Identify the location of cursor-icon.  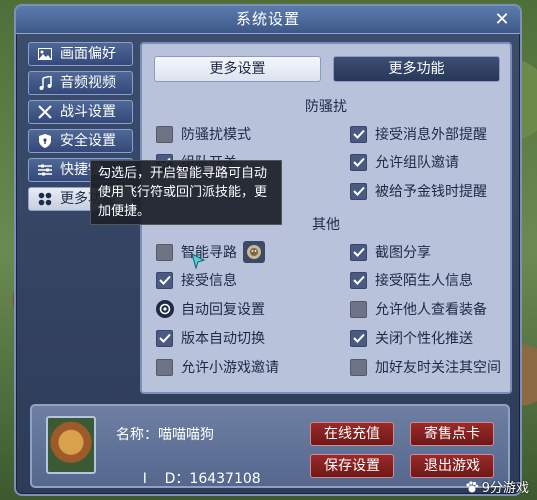
(198, 261).